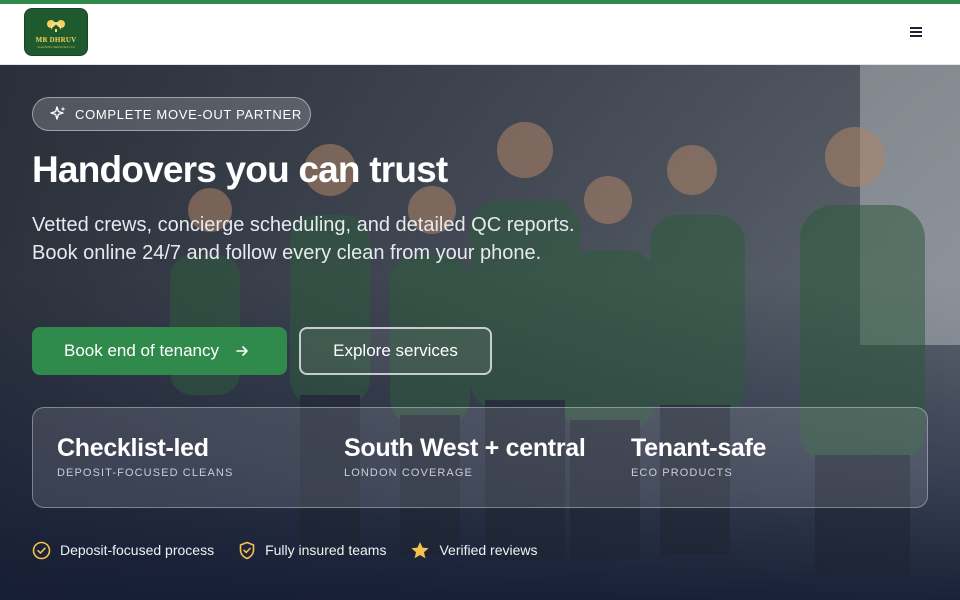  Describe the element at coordinates (58, 113) in the screenshot. I see `sparkle-icon` at that location.